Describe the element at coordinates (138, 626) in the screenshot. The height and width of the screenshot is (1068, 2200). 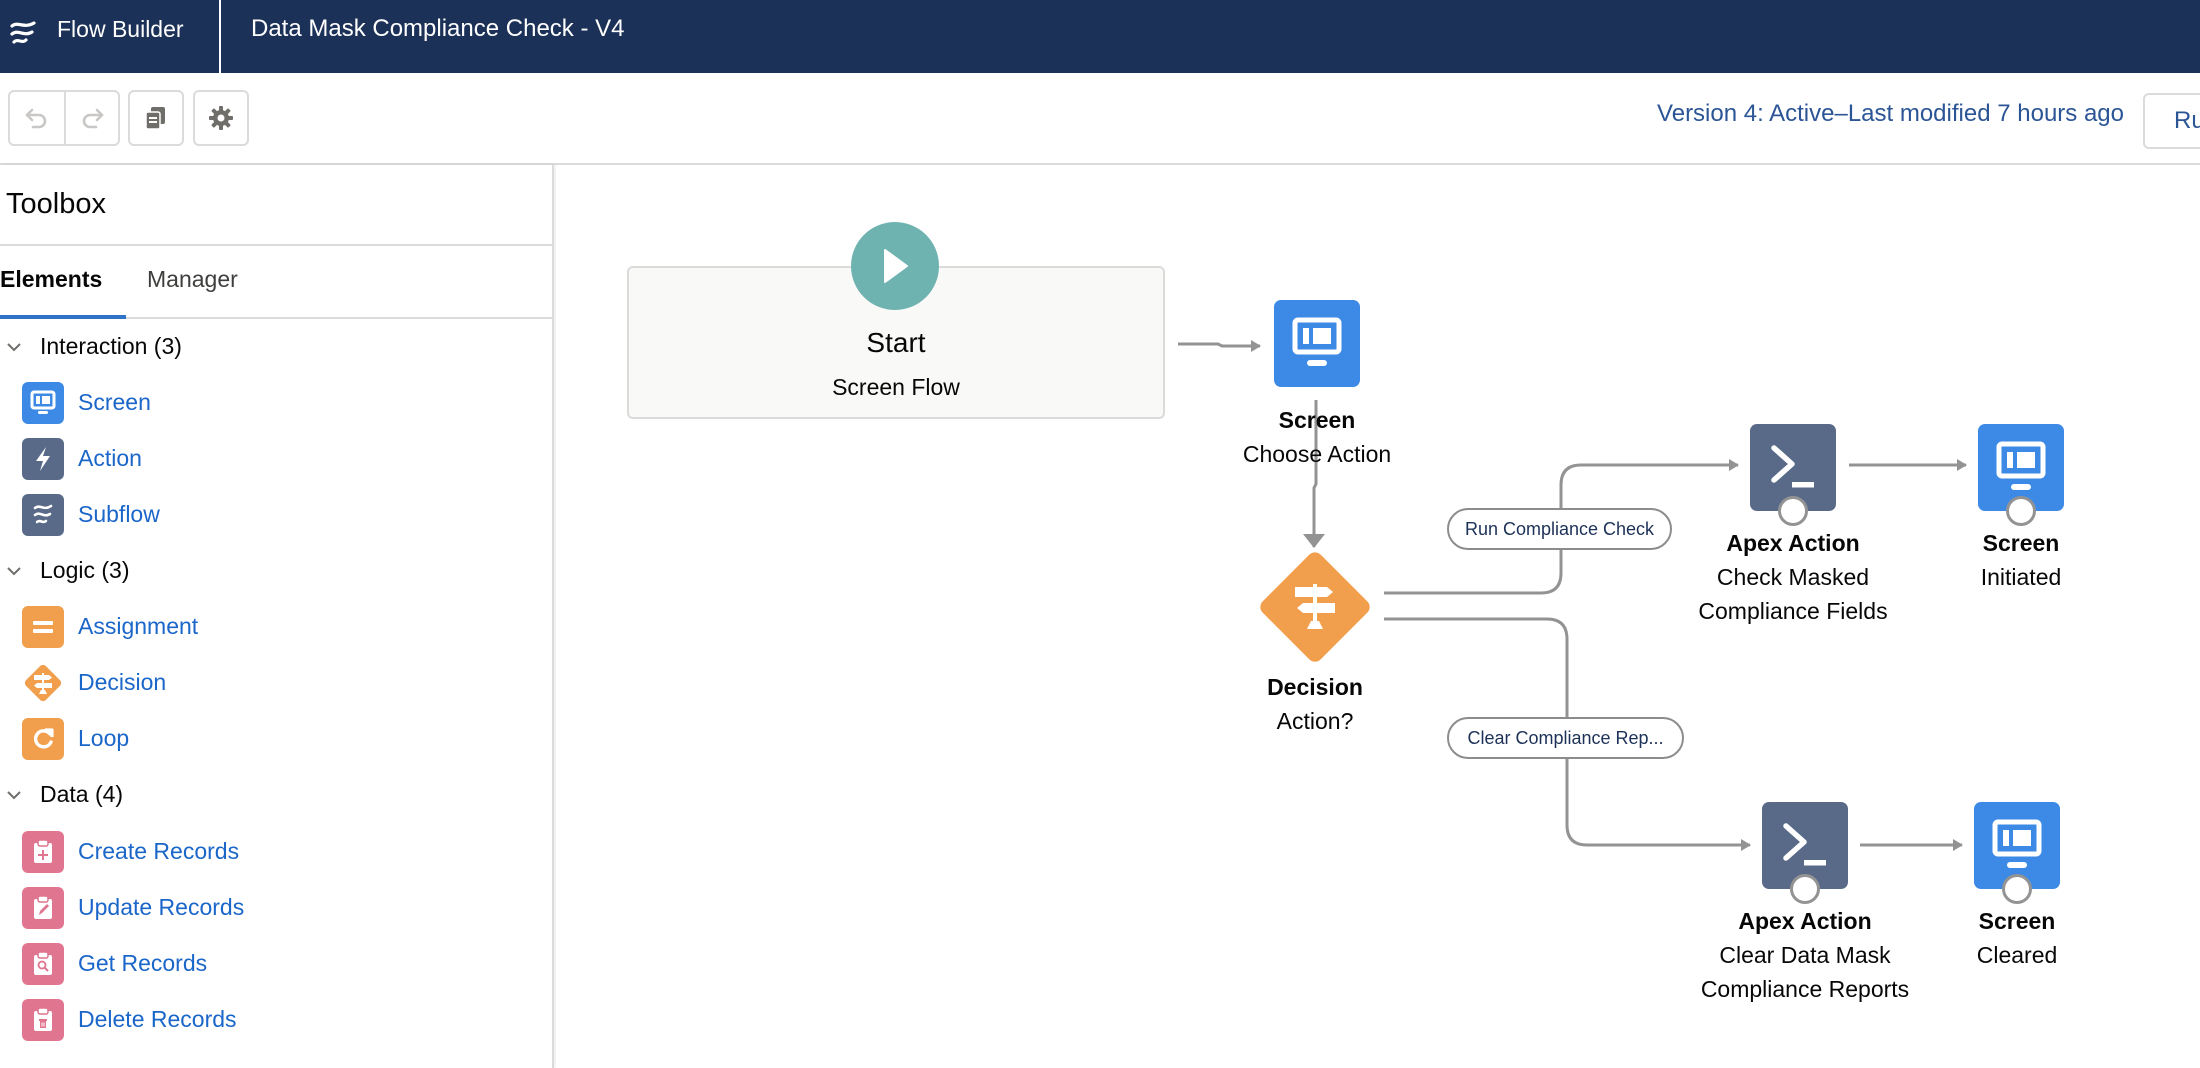
I see `item-label: Assignment` at that location.